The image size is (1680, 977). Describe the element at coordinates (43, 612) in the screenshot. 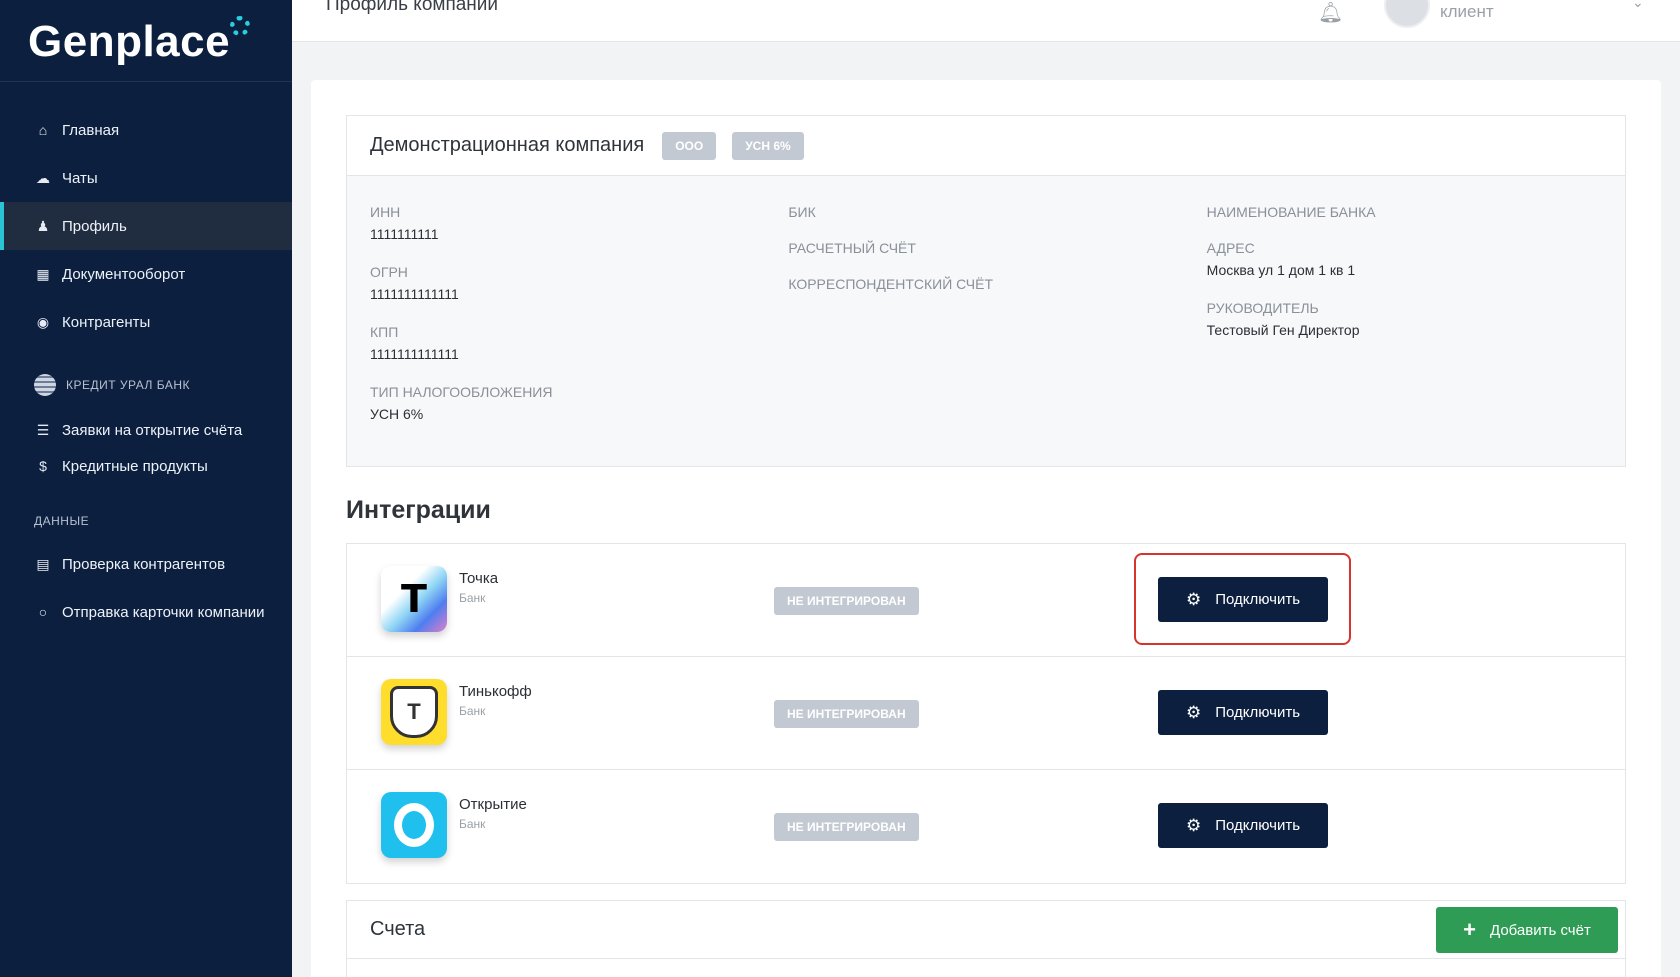

I see `circle-icon: ○` at that location.